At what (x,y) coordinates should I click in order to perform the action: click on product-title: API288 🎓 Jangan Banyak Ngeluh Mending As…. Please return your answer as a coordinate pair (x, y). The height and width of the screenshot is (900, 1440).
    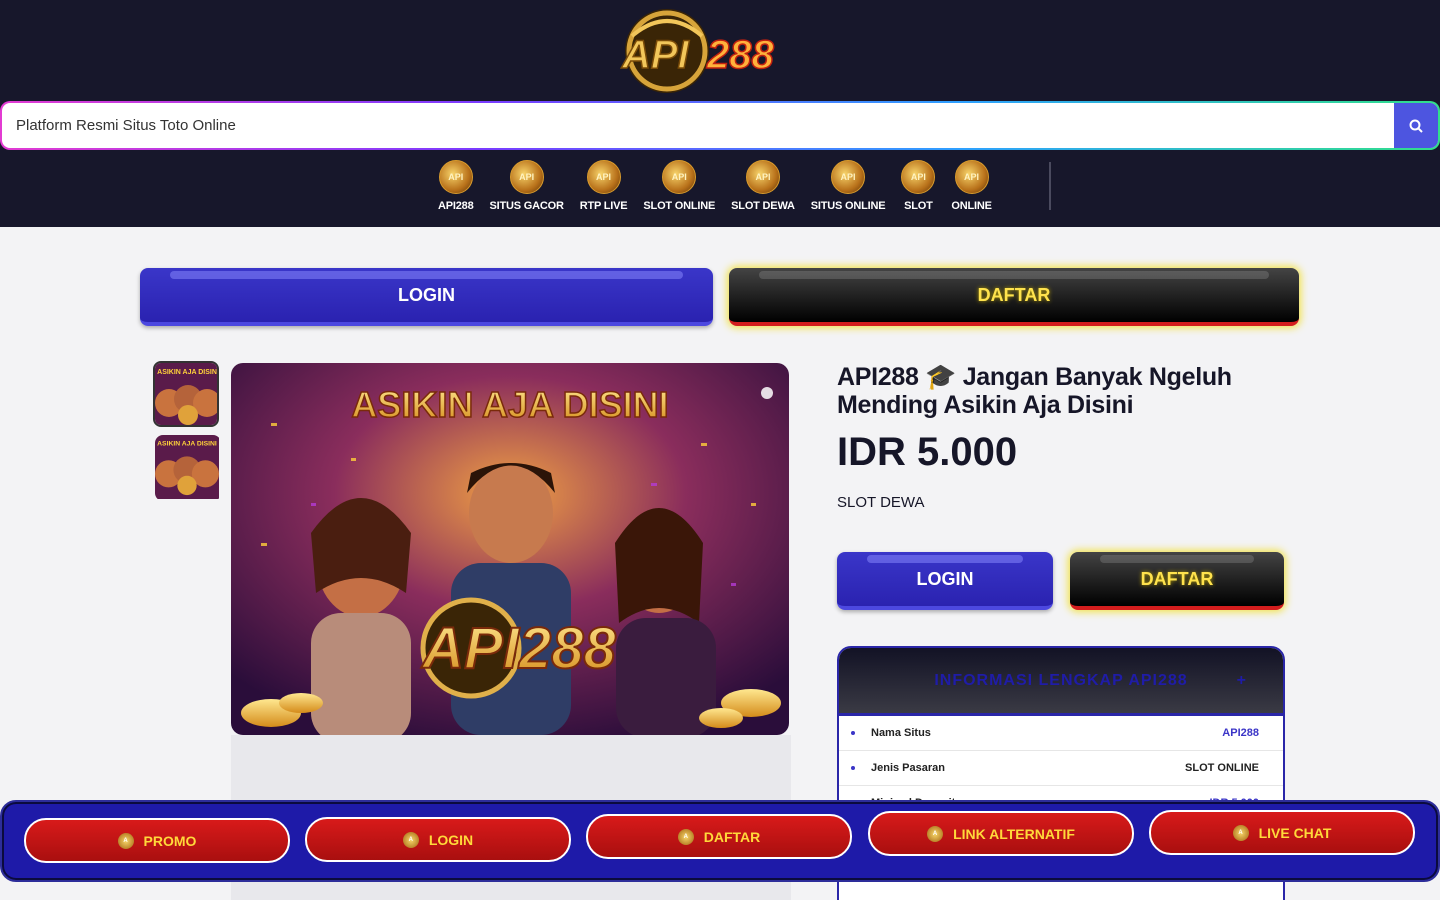
    Looking at the image, I should click on (1034, 391).